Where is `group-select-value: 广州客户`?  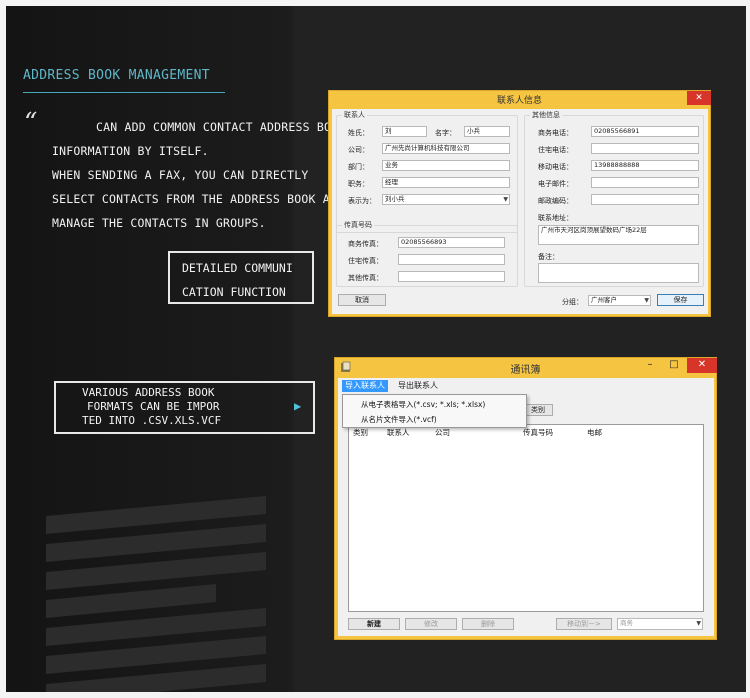 group-select-value: 广州客户 is located at coordinates (604, 300).